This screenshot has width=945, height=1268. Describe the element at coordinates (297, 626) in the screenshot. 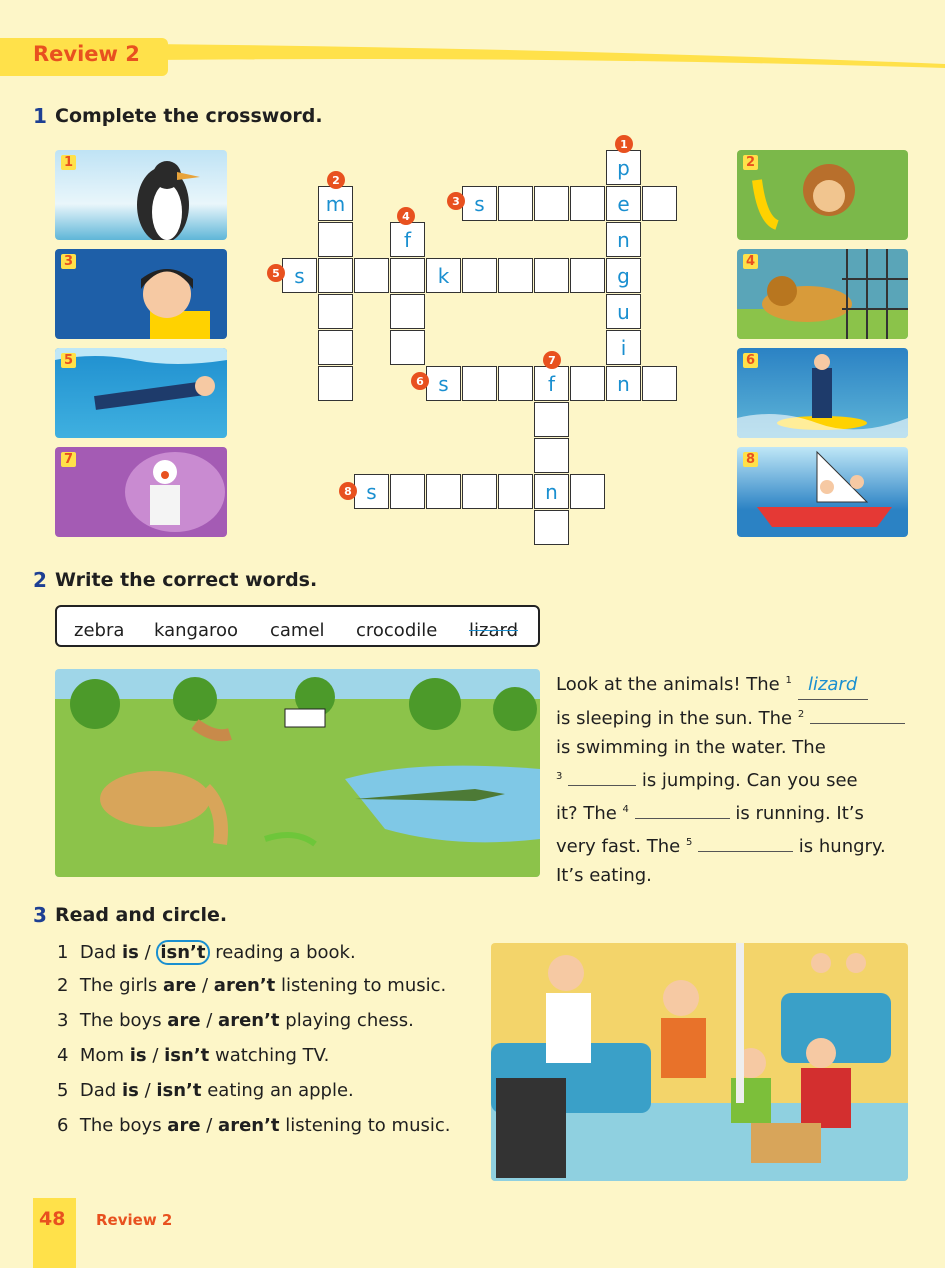

I see `word-bank: zebra kangaroo camel crocodile lizard` at that location.